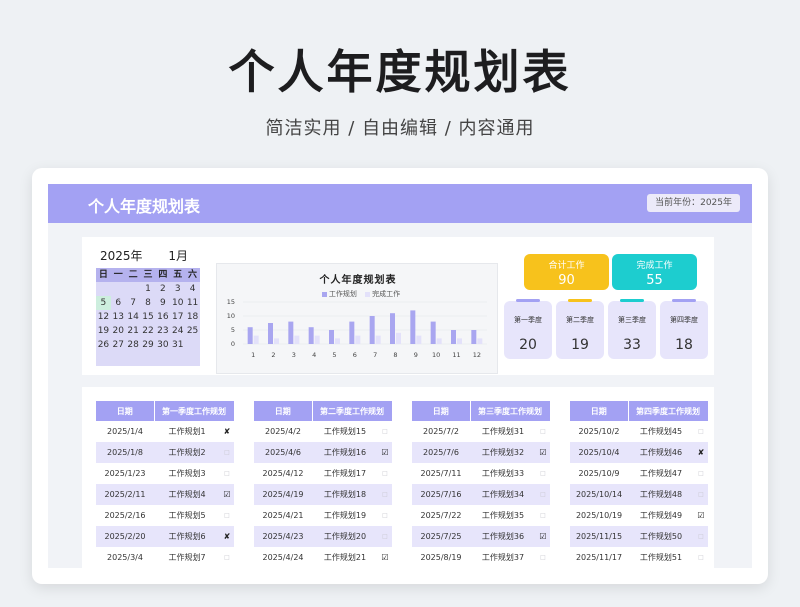 The height and width of the screenshot is (607, 800). I want to click on calendar-day: 22, so click(148, 331).